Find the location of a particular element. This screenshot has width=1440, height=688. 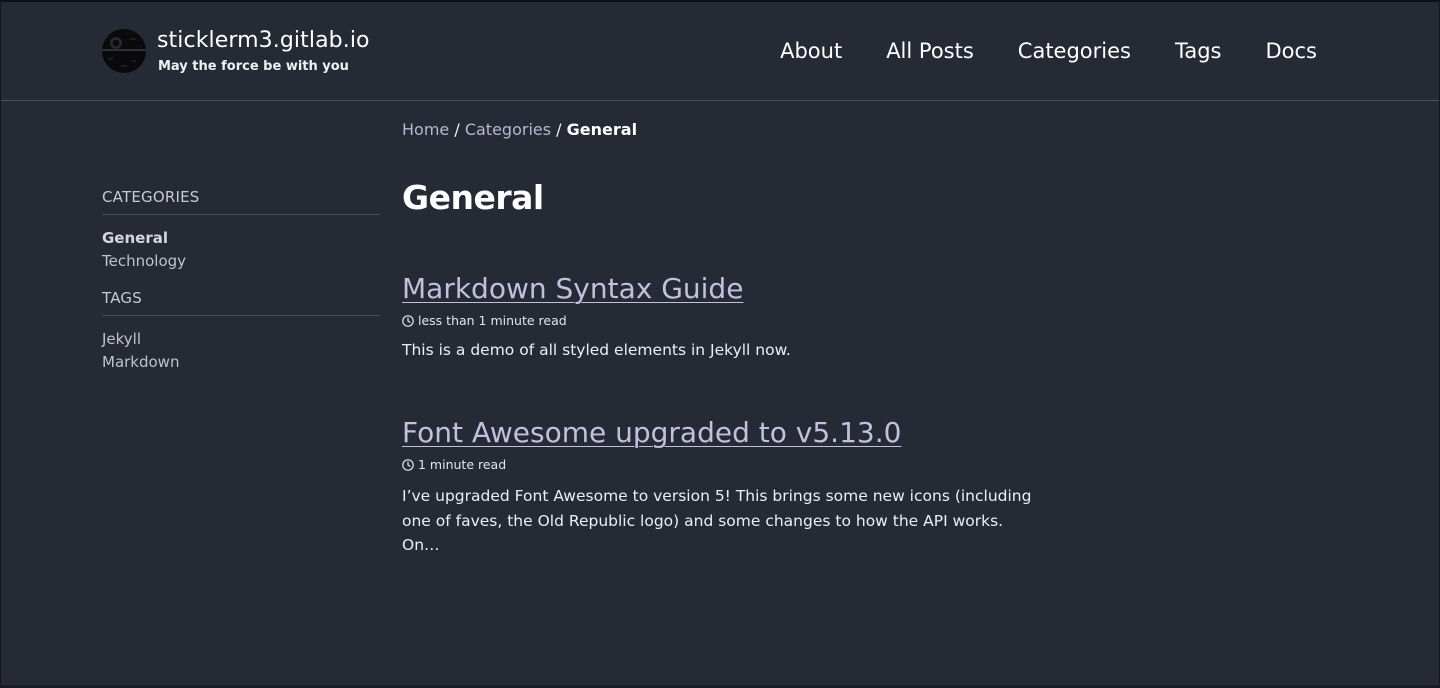

death-star-icon is located at coordinates (124, 51).